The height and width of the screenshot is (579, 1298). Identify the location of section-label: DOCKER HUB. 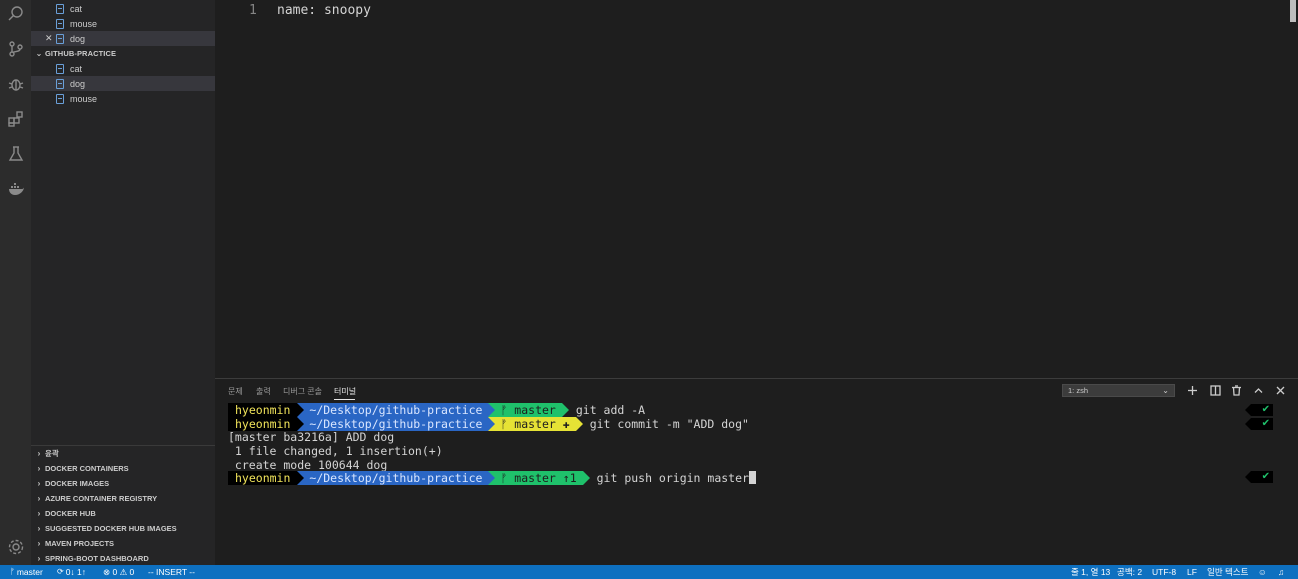
(70, 513).